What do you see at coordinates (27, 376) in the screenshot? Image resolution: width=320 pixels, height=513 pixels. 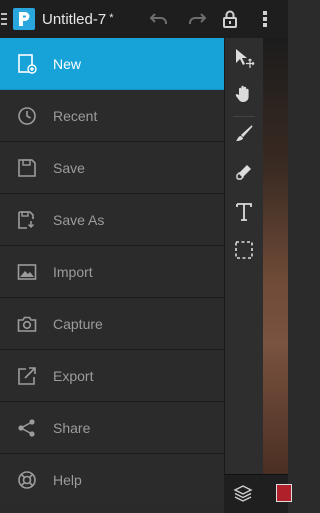 I see `export-icon` at bounding box center [27, 376].